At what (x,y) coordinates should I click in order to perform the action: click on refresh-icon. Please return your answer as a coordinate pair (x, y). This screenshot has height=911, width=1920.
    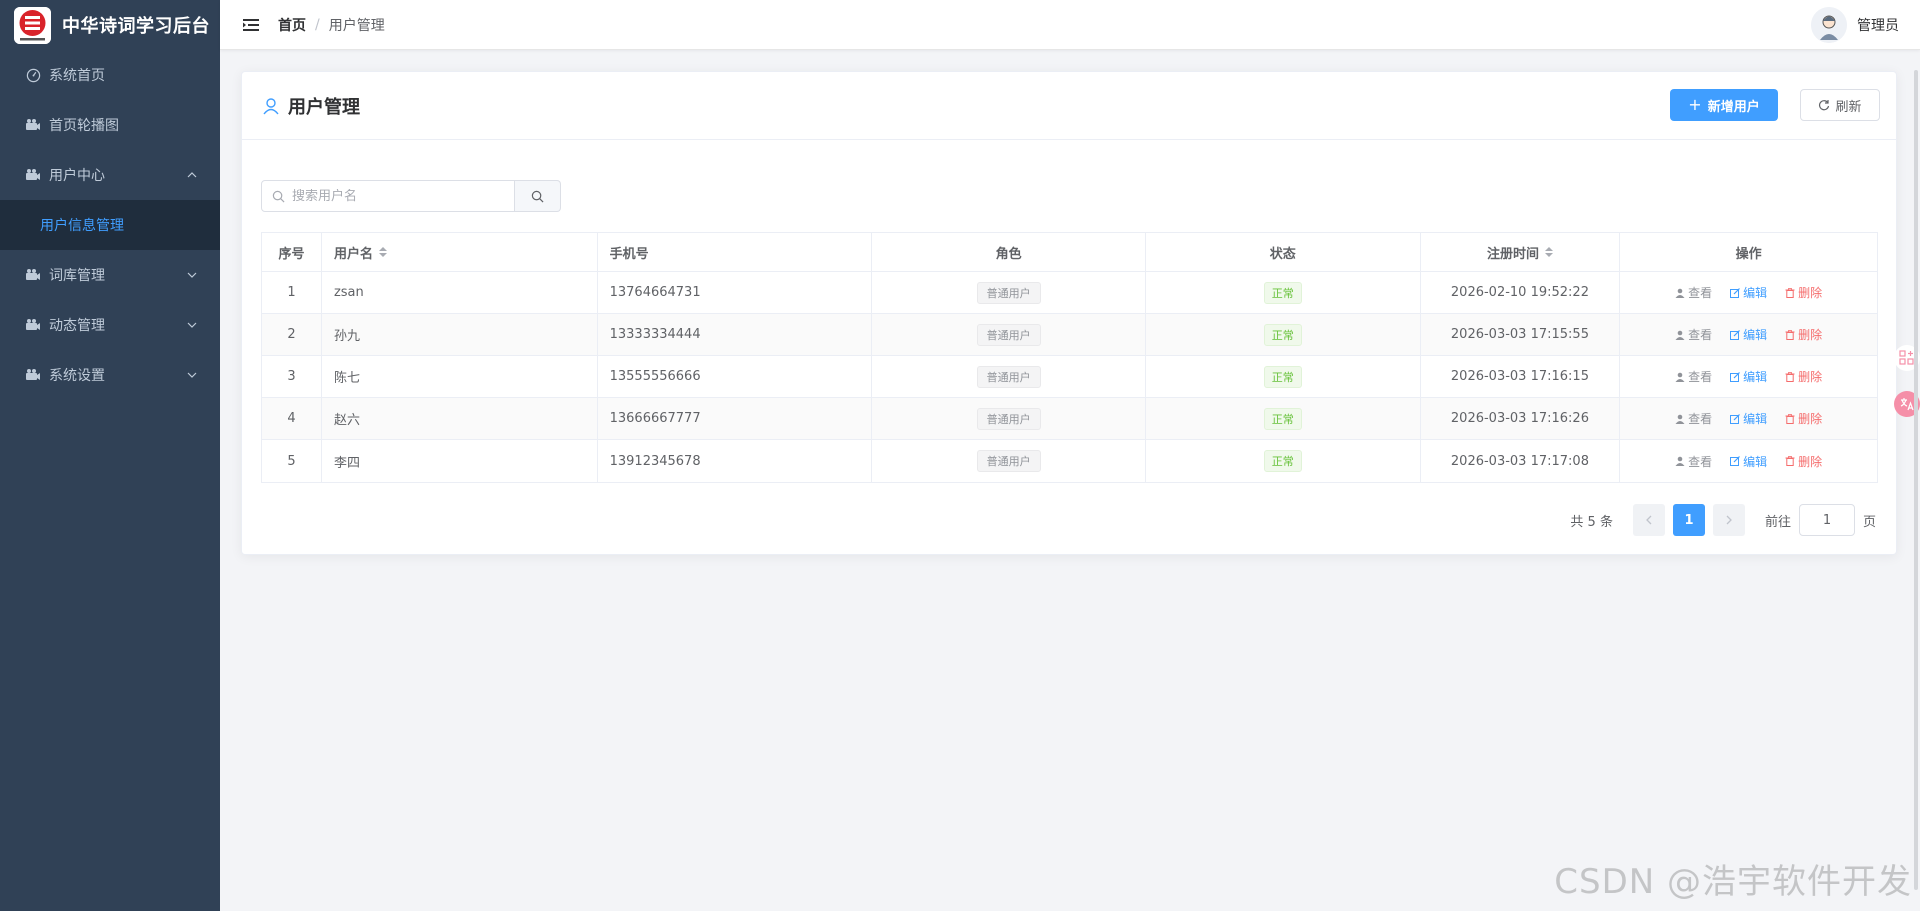
    Looking at the image, I should click on (1824, 105).